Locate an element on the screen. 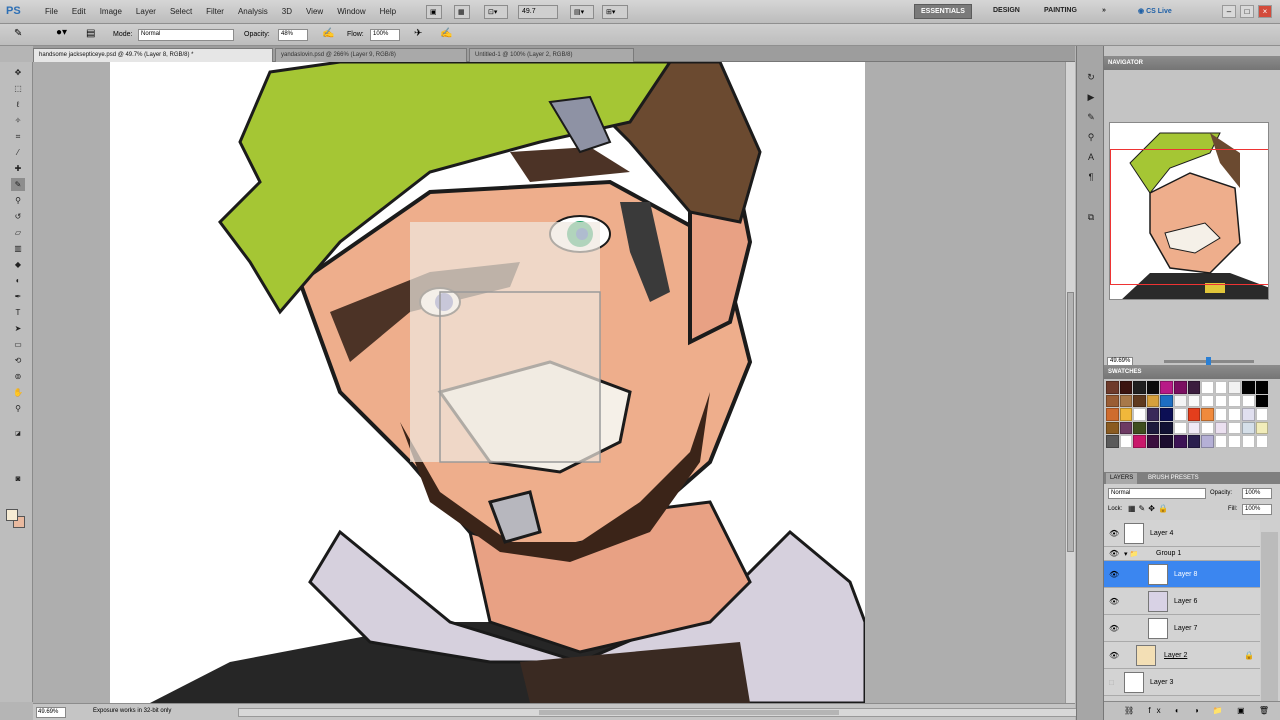  zoom-tool-icon: ⚲ is located at coordinates (18, 408).